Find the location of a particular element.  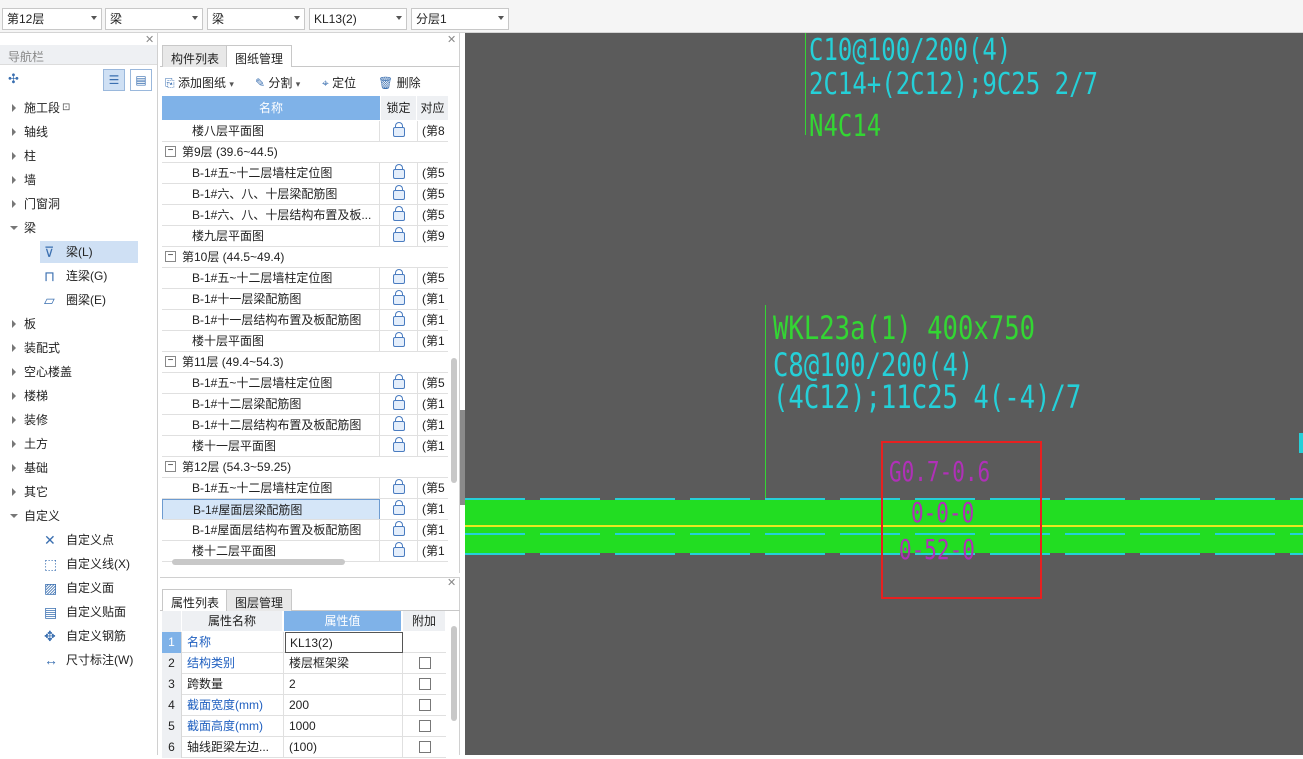

drawing-row: B-1#十二层梁配筋图 (第1 is located at coordinates (305, 404).